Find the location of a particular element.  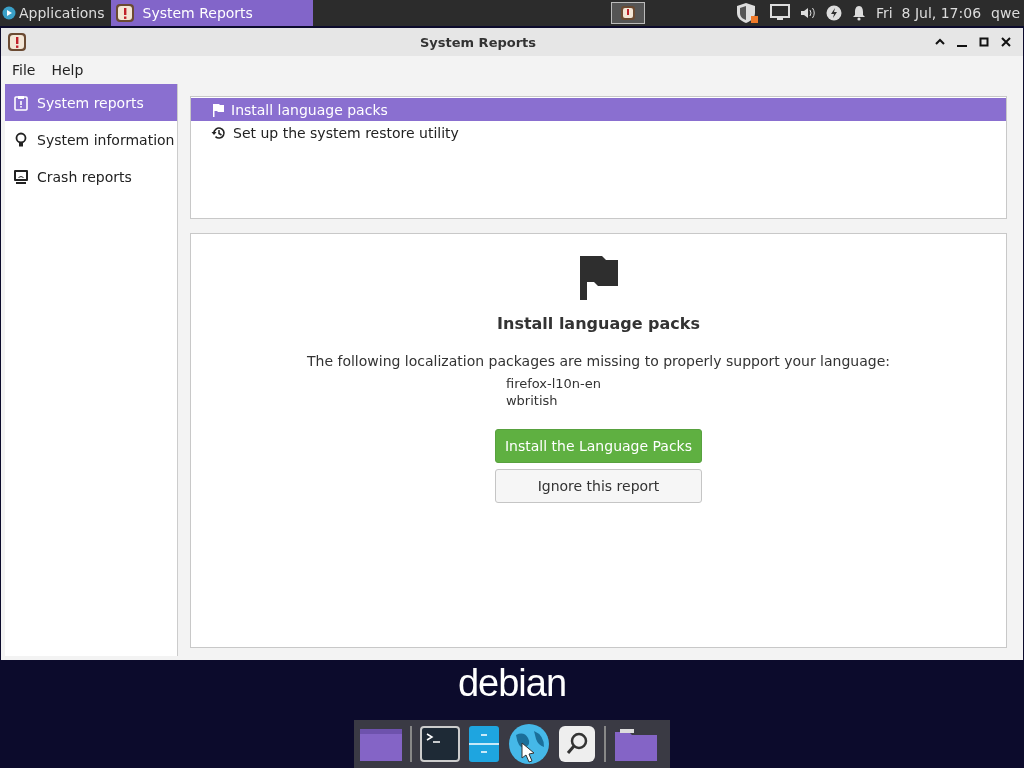

menu-item: Help is located at coordinates (67, 70).